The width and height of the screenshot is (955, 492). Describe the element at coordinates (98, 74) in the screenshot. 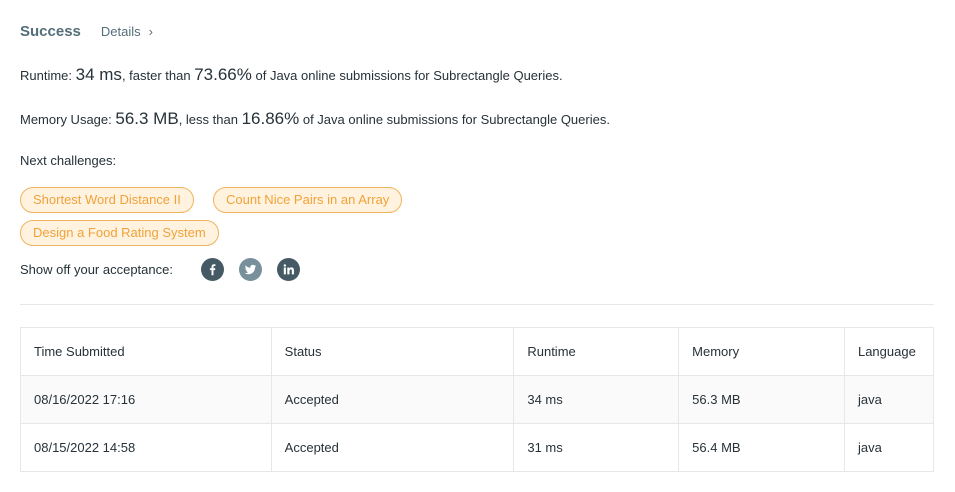

I see `runtime-value: 34 ms` at that location.